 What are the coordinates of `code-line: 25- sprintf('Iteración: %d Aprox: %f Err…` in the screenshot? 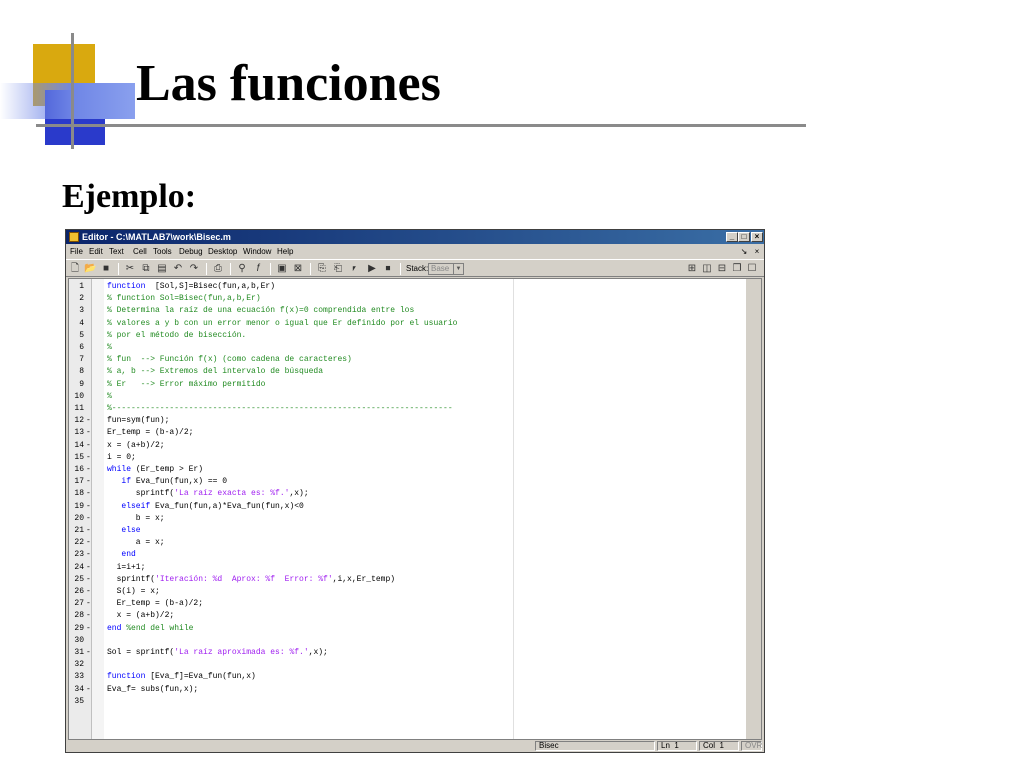 It's located at (399, 580).